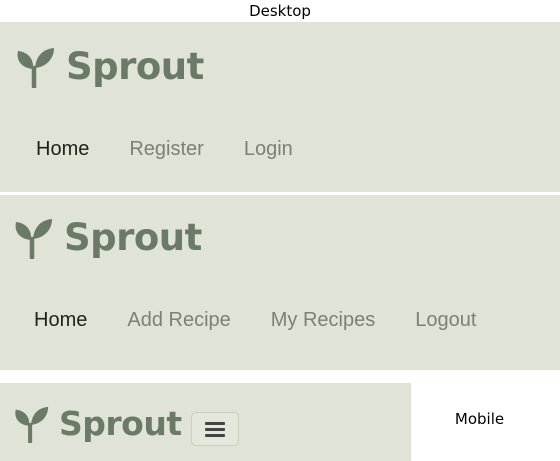 This screenshot has width=560, height=461. What do you see at coordinates (323, 320) in the screenshot?
I see `nav-link-my-recipes: My Recipes` at bounding box center [323, 320].